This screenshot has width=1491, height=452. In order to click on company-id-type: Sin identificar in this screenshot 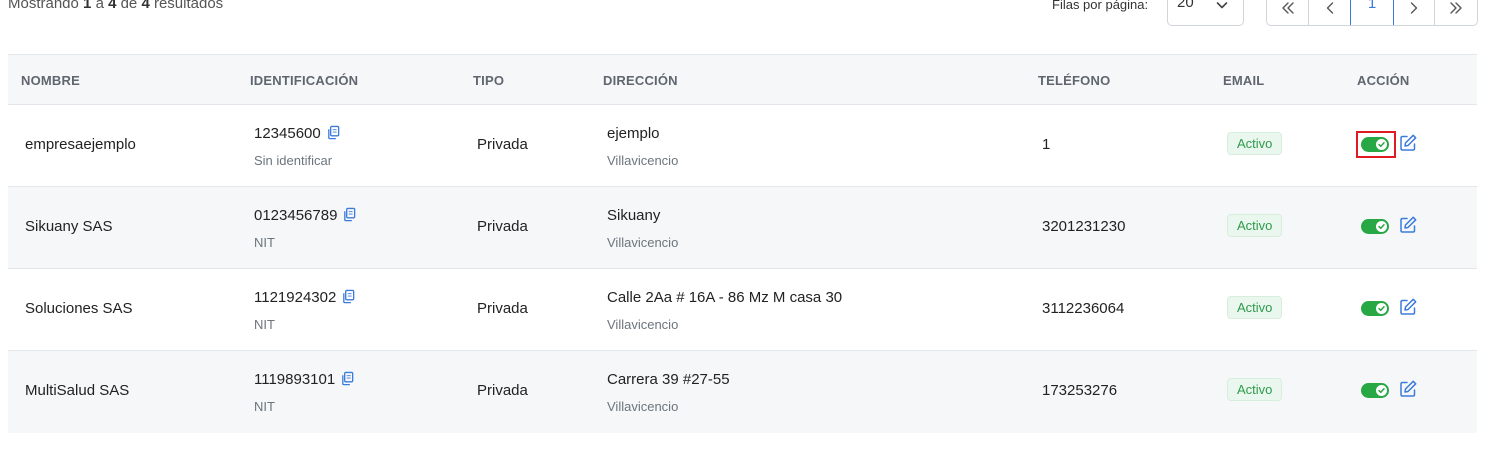, I will do `click(293, 160)`.